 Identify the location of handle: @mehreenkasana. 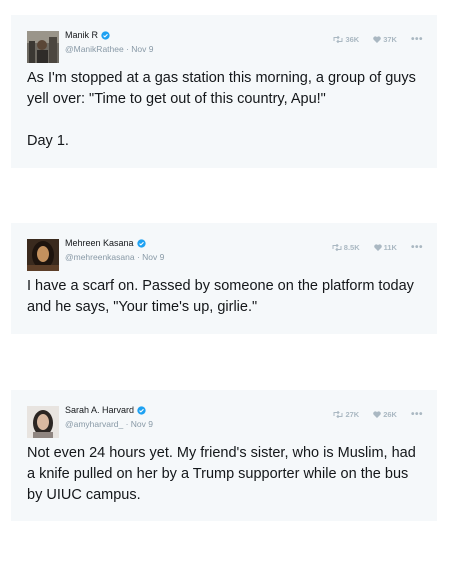
(100, 257).